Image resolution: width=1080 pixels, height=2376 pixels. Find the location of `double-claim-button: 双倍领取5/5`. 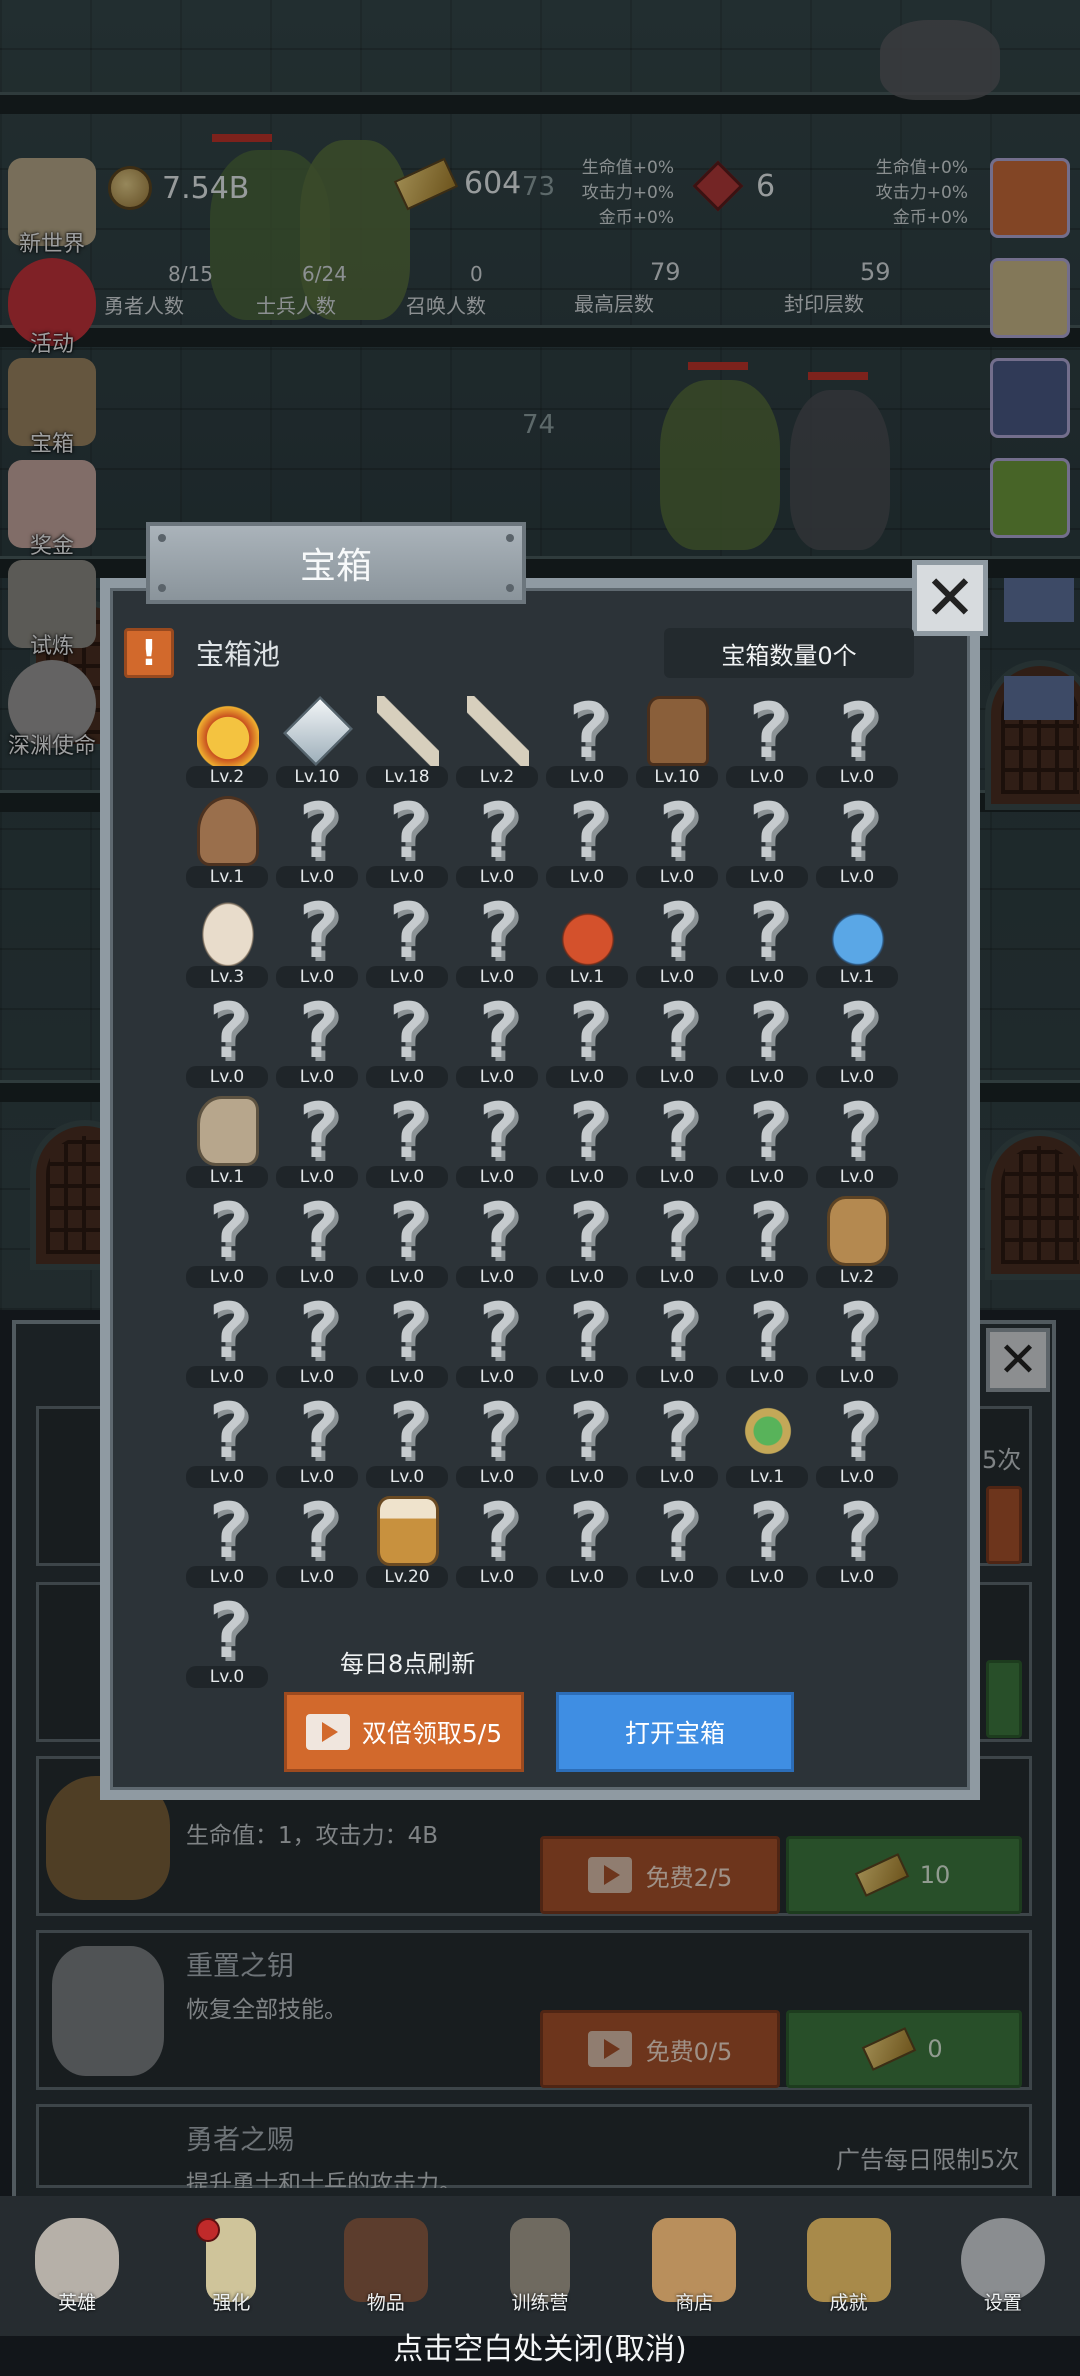

double-claim-button: 双倍领取5/5 is located at coordinates (404, 1732).